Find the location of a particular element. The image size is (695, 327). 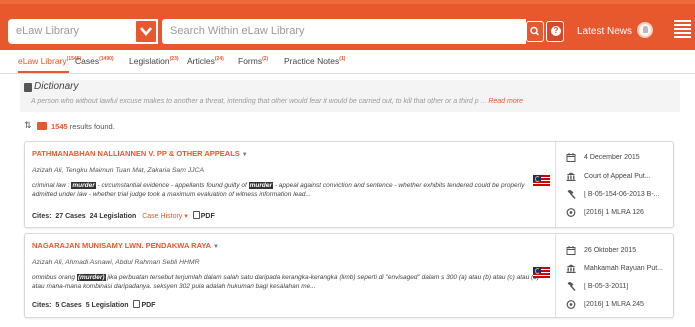

help-button: ? is located at coordinates (555, 31).